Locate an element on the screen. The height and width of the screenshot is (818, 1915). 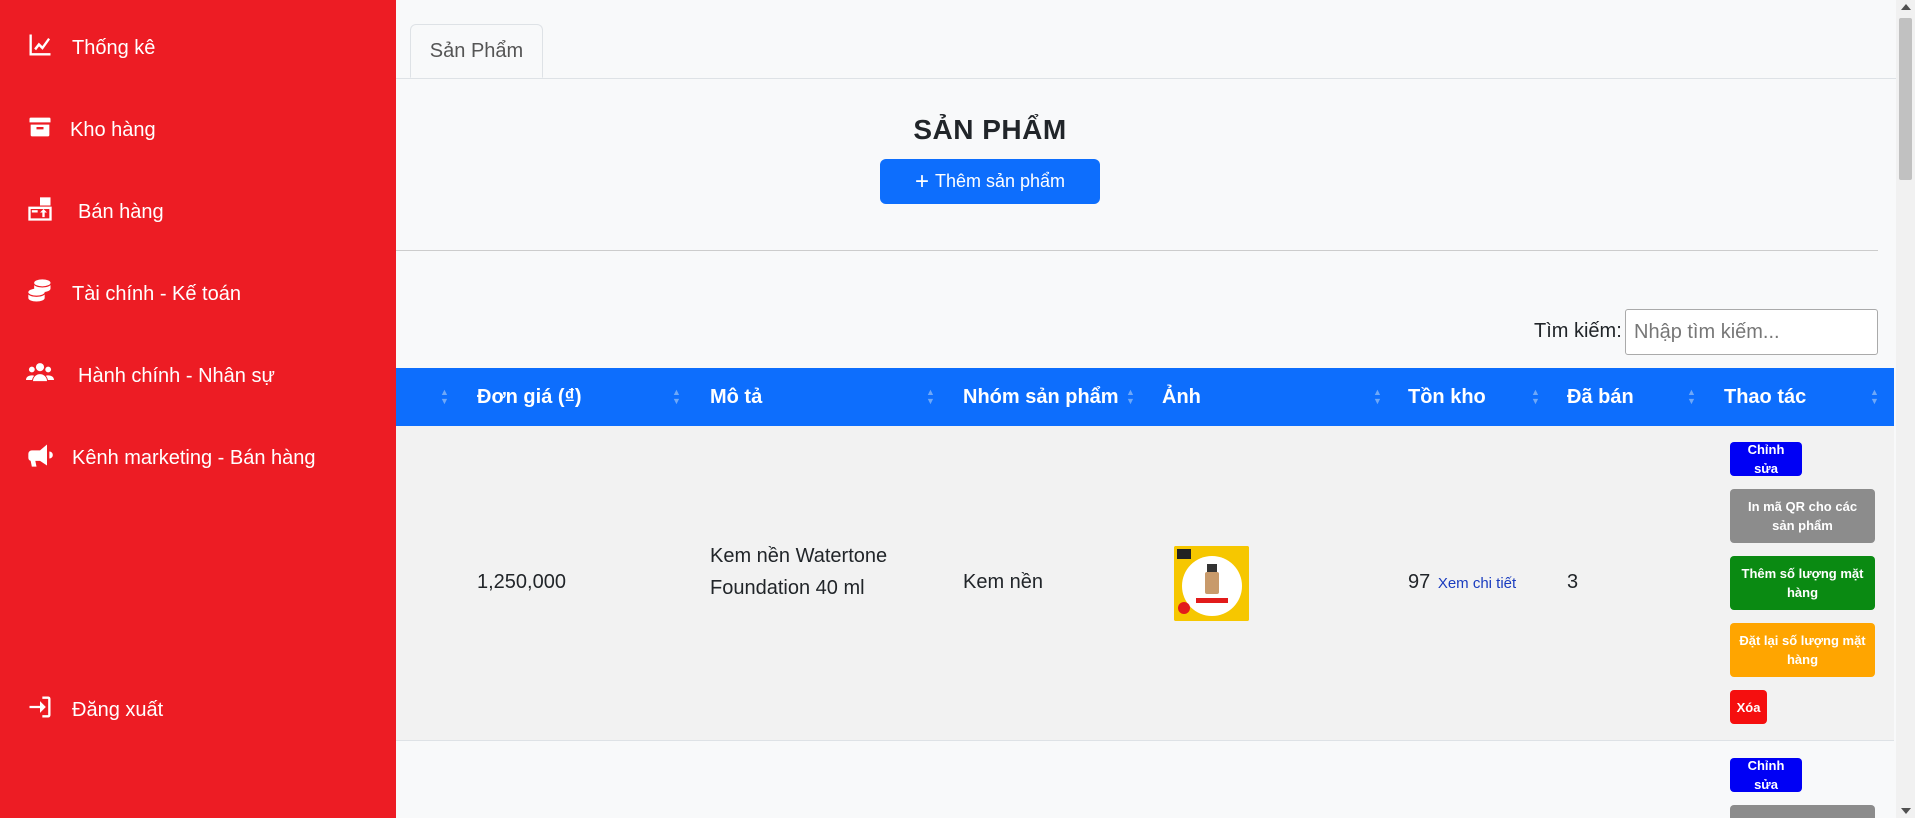
th-group: Nhóm sản phẩm is located at coordinates (1041, 397).